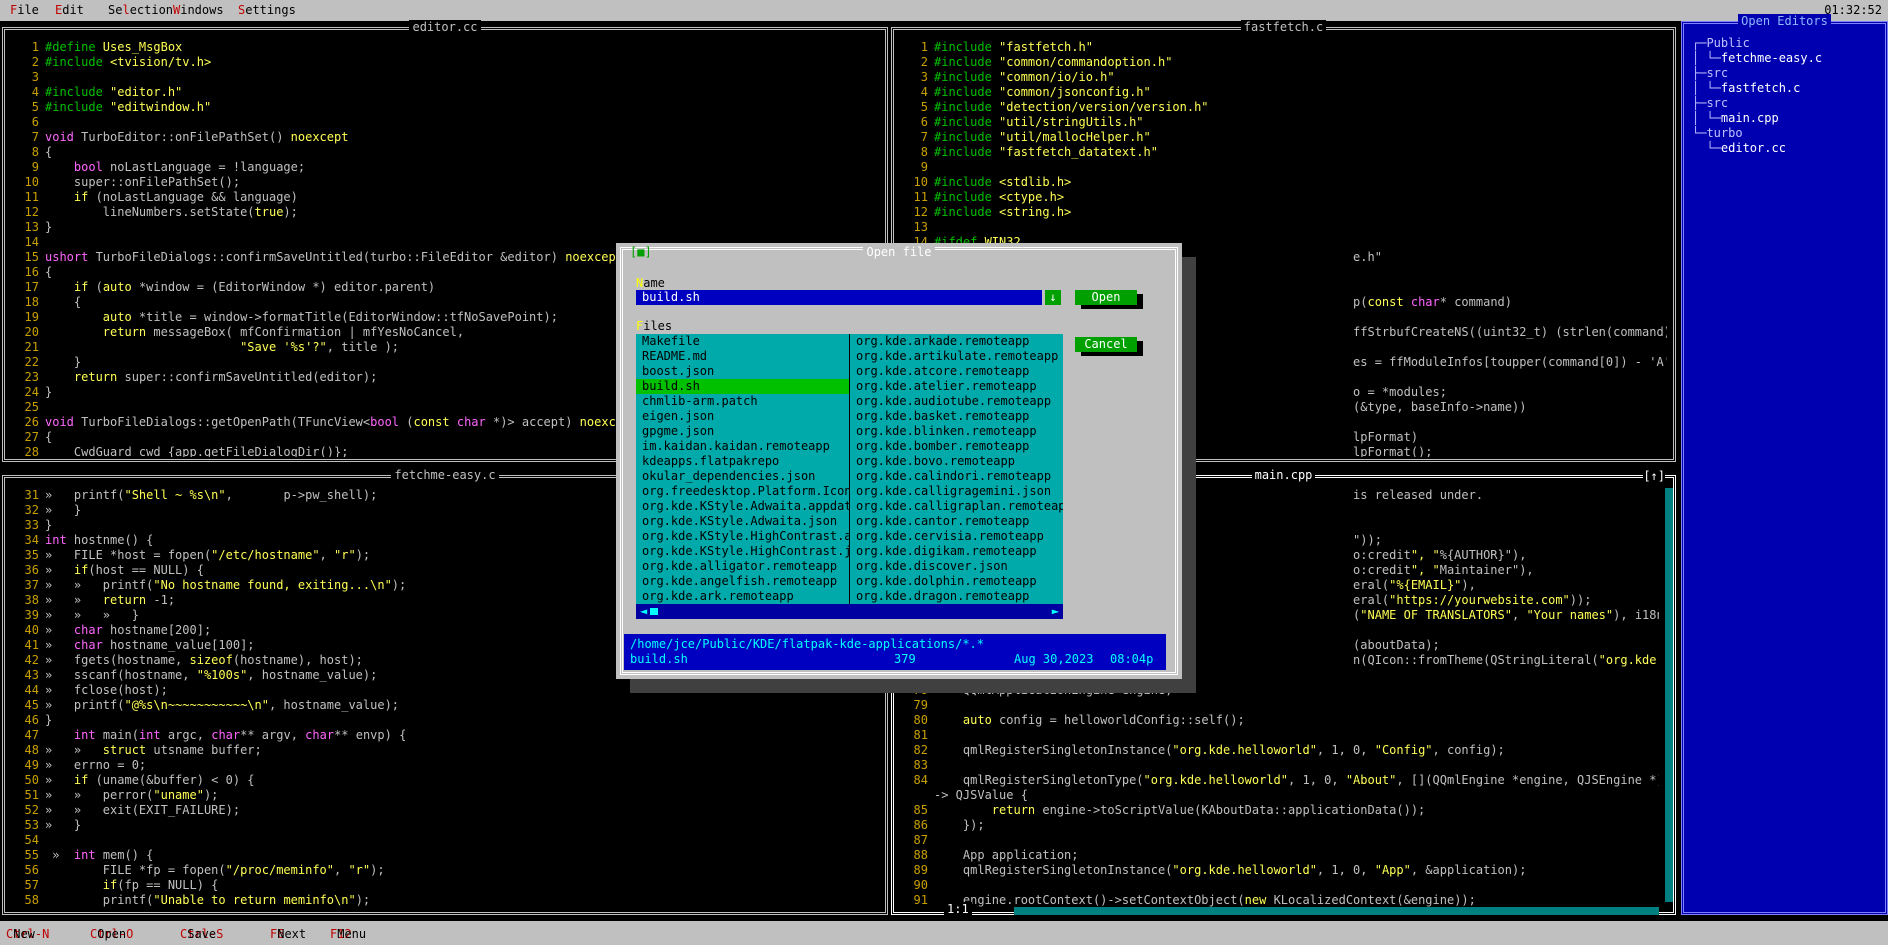 Image resolution: width=1888 pixels, height=945 pixels. Describe the element at coordinates (1282, 212) in the screenshot. I see `code-line: 12 #include <string.h>` at that location.